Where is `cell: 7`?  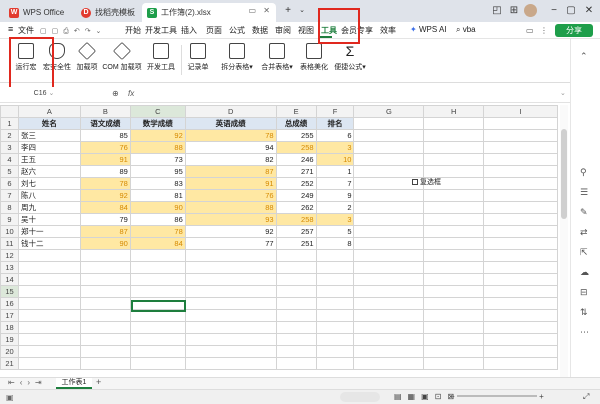
cell: 7 is located at coordinates (335, 183).